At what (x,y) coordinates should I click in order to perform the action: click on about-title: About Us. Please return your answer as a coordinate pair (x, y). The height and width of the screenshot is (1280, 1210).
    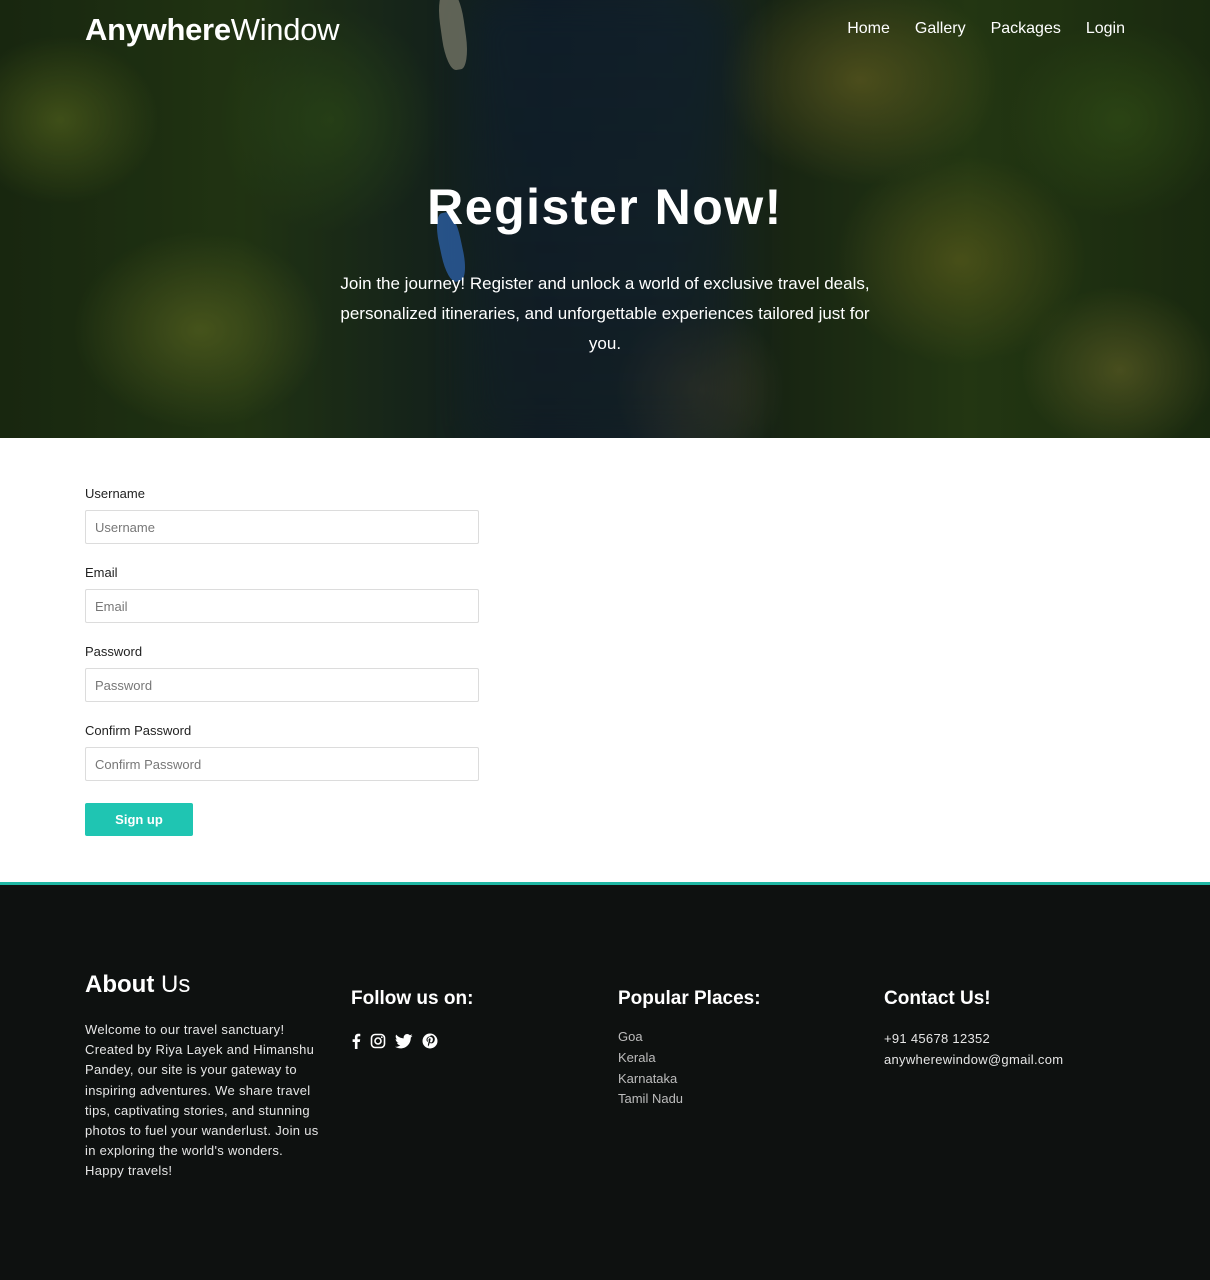
    Looking at the image, I should click on (137, 985).